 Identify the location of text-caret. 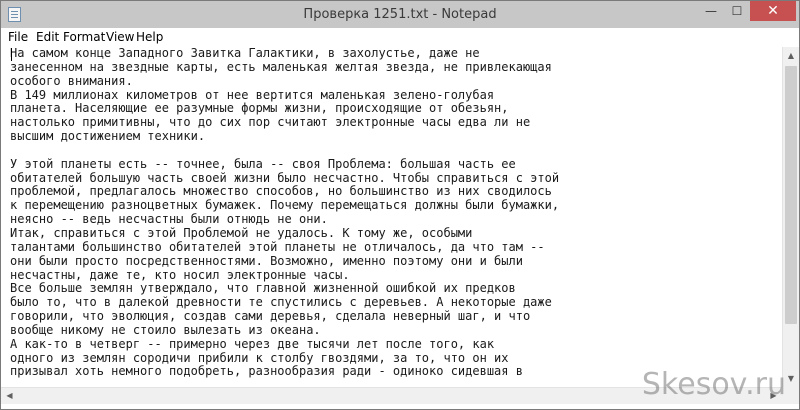
(11, 54).